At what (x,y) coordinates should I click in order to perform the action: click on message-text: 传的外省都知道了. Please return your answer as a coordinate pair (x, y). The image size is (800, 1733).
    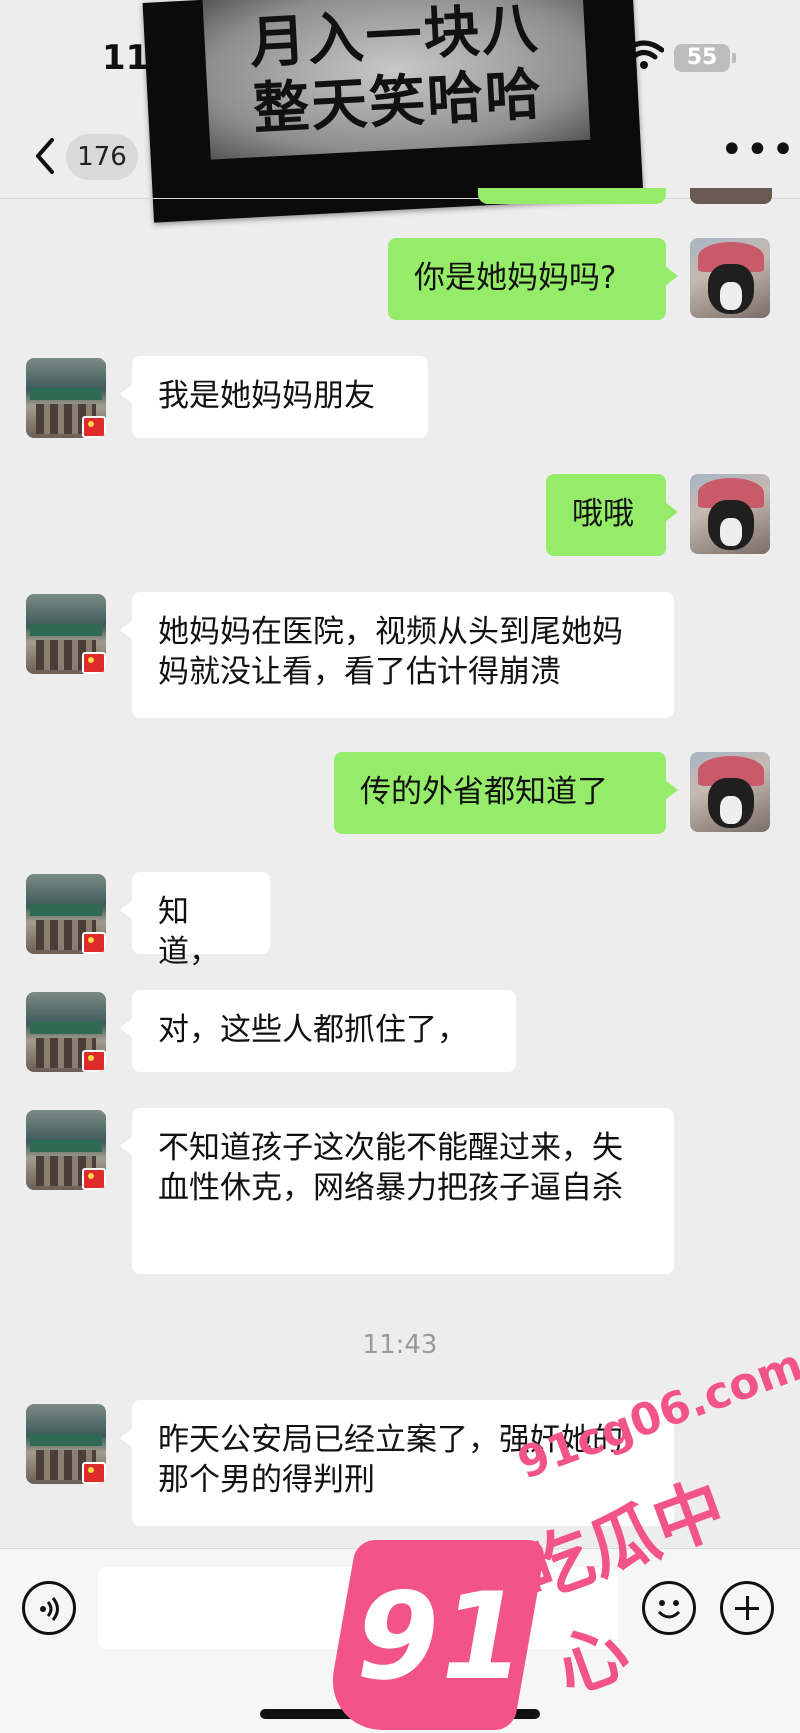
    Looking at the image, I should click on (484, 792).